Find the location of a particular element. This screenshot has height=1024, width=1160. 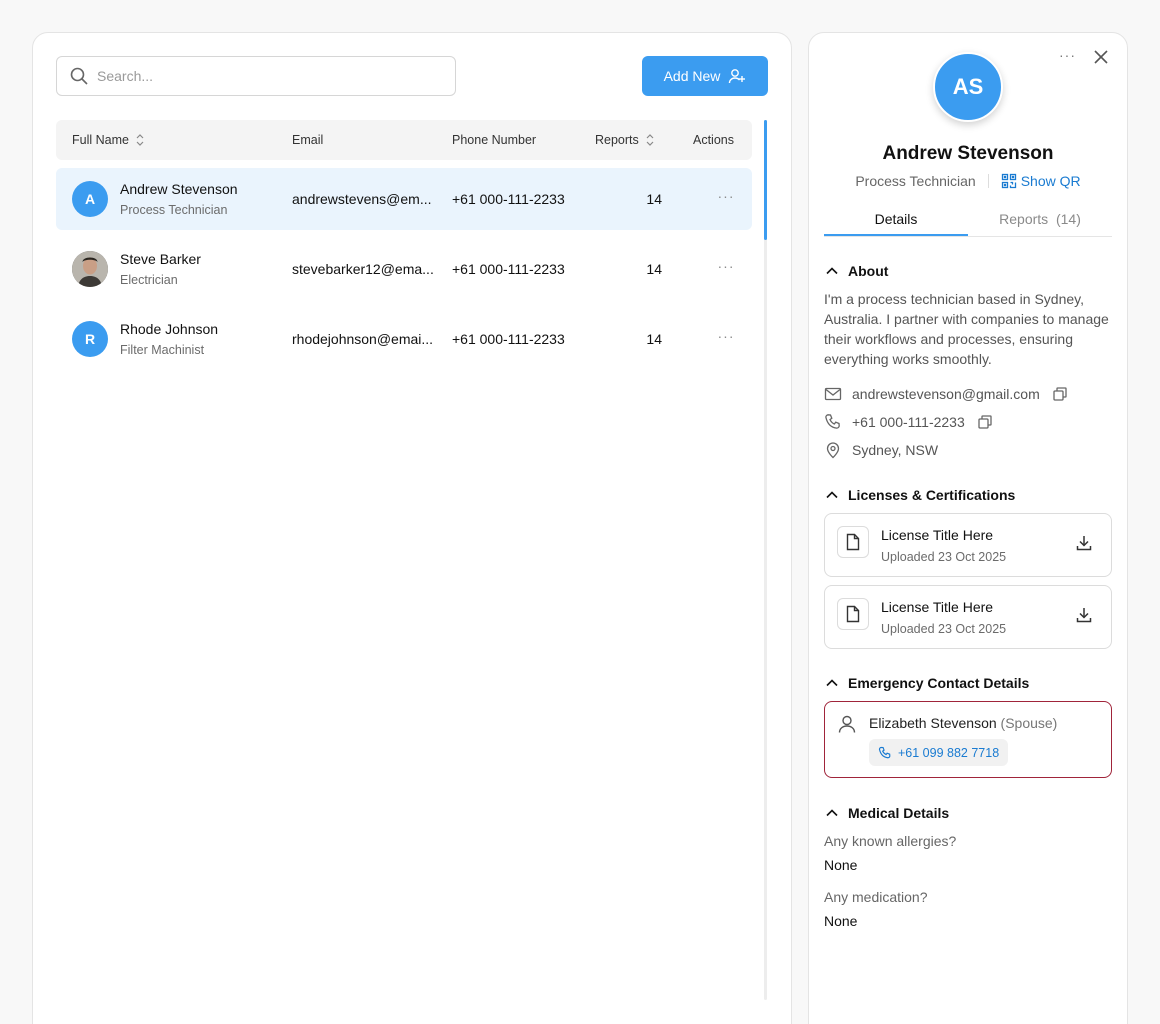

profile-name: Andrew Stevenson is located at coordinates (968, 153).